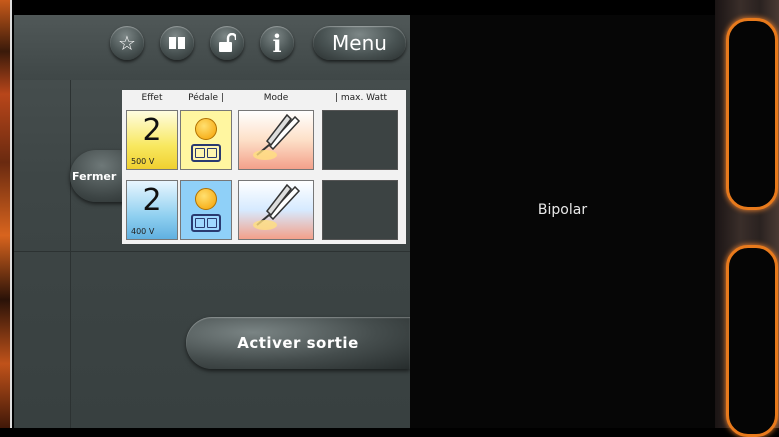 The height and width of the screenshot is (437, 779). I want to click on header-mode: Mode, so click(276, 98).